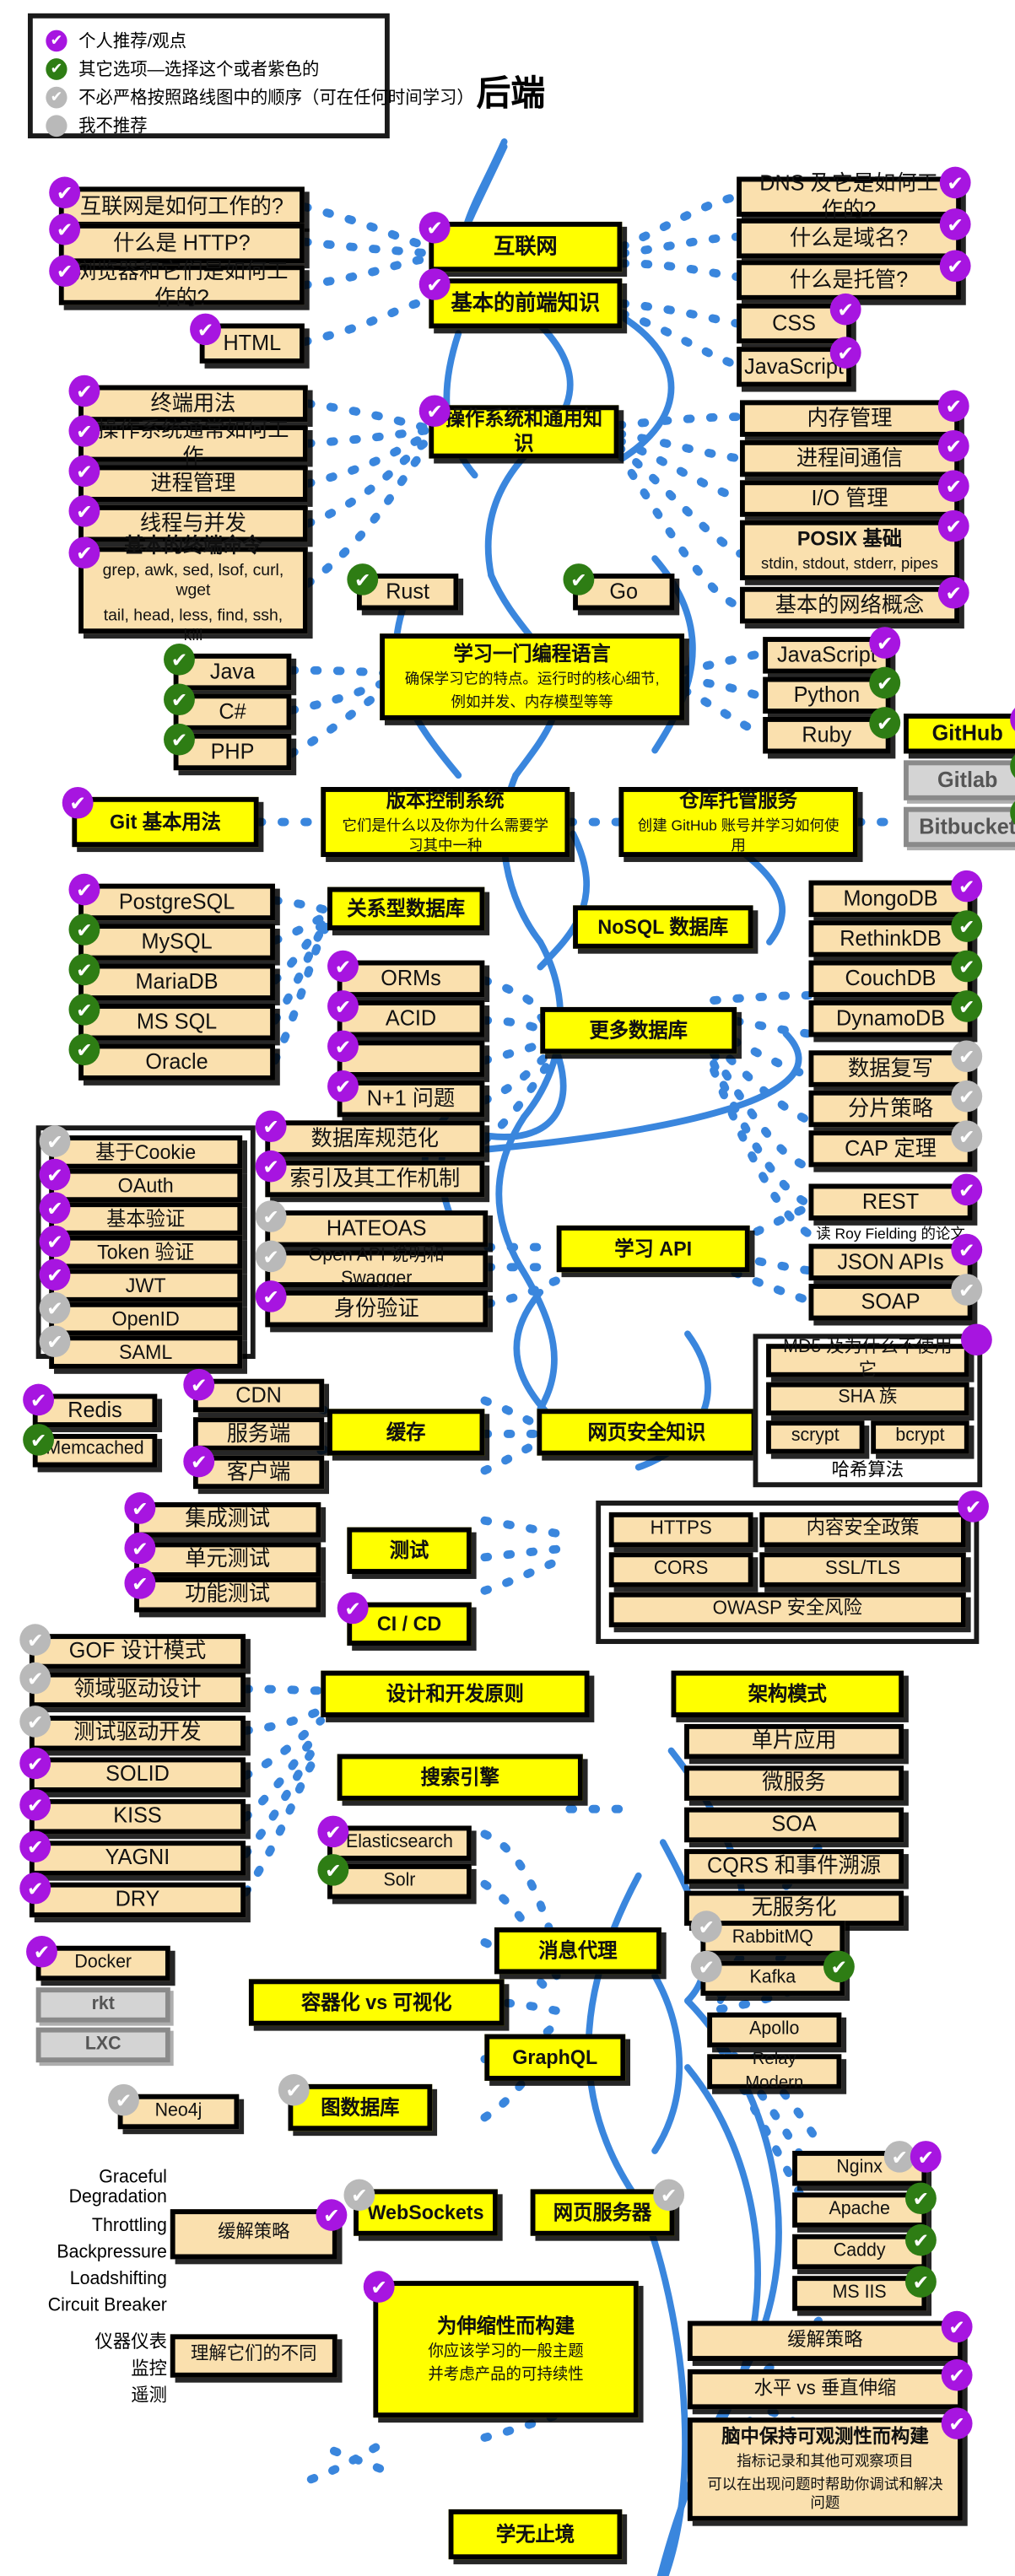 Image resolution: width=1015 pixels, height=2576 pixels. What do you see at coordinates (799, 362) in the screenshot?
I see `node-javascript-frontend: ✔ JavaScript` at bounding box center [799, 362].